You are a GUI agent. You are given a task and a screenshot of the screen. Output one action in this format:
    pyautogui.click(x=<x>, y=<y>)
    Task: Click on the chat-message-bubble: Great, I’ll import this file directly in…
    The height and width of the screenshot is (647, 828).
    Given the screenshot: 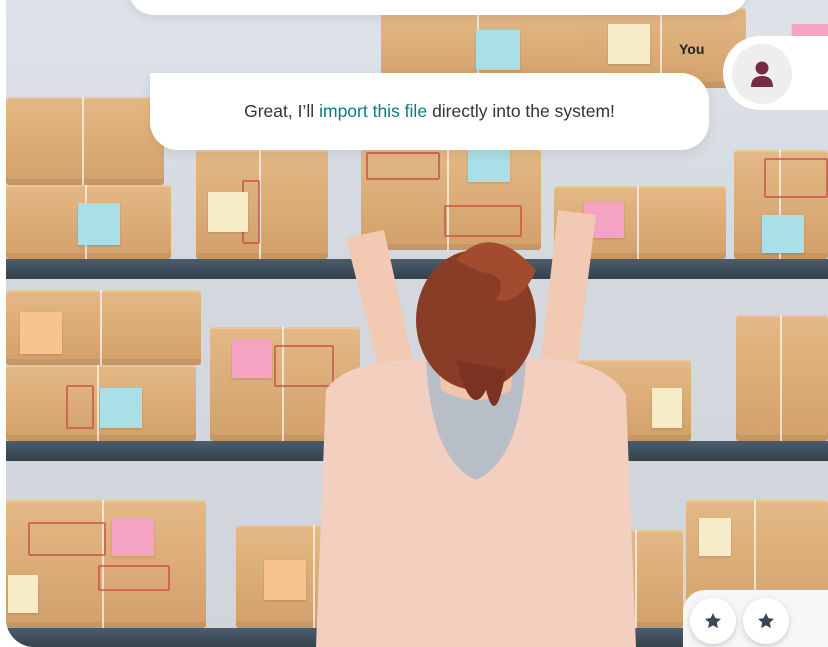 What is the action you would take?
    pyautogui.click(x=429, y=111)
    